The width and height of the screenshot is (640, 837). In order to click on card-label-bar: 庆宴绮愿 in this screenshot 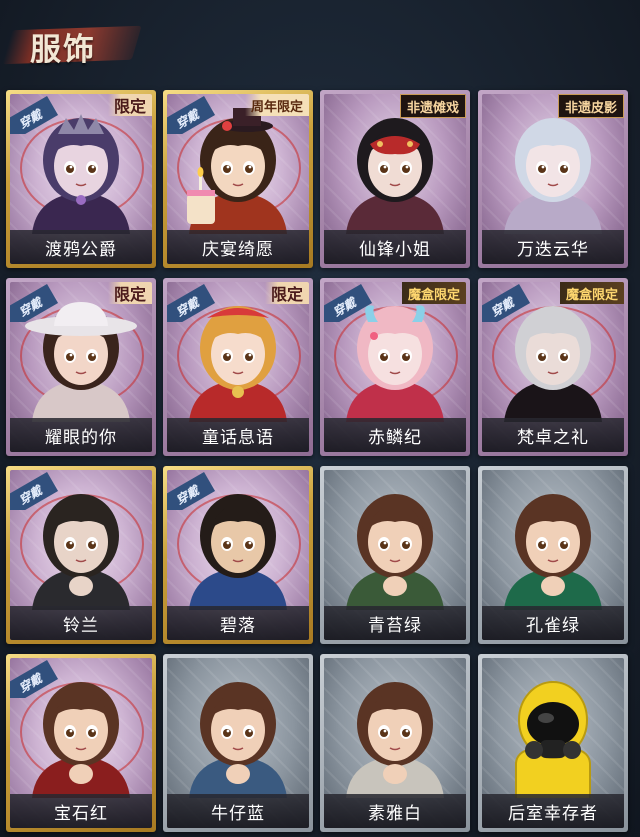, I will do `click(238, 247)`.